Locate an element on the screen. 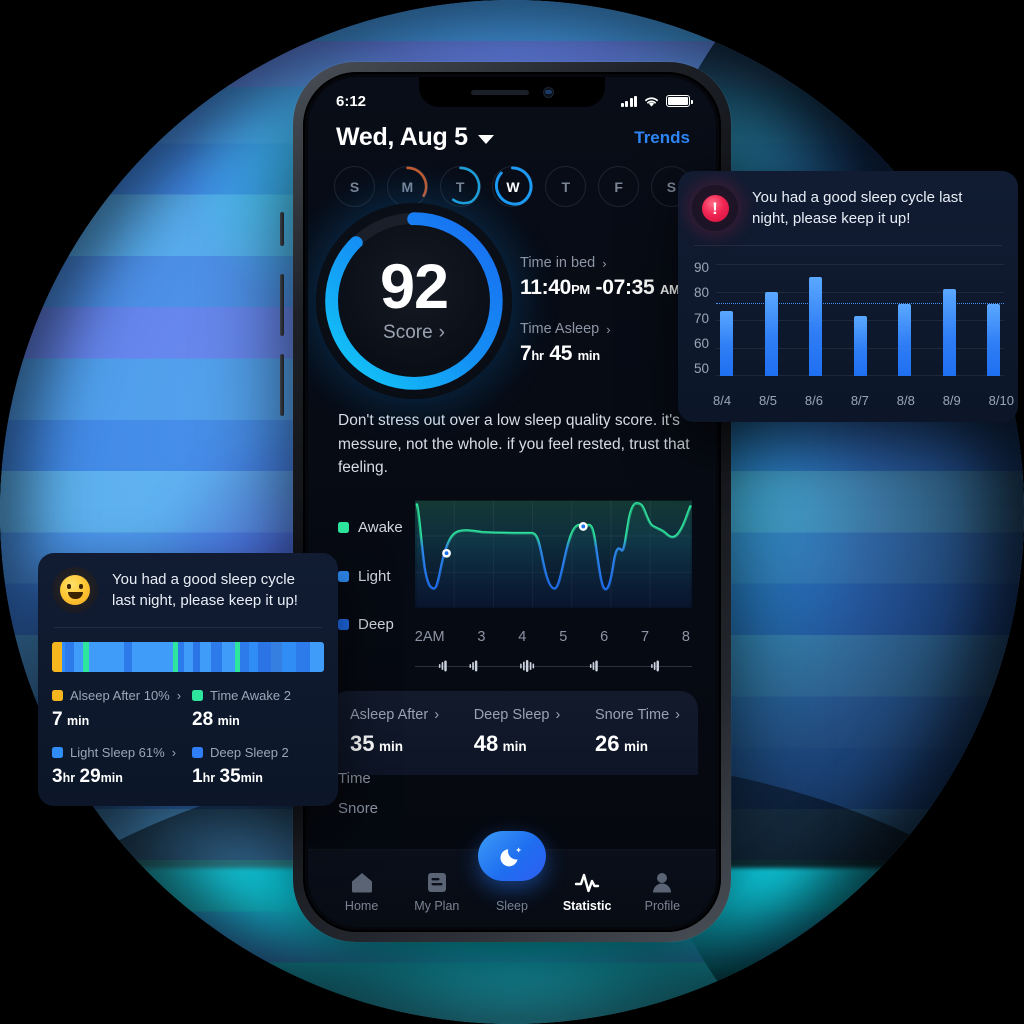 The image size is (1024, 1024). score-ring-inner: 92 Score › is located at coordinates (414, 301).